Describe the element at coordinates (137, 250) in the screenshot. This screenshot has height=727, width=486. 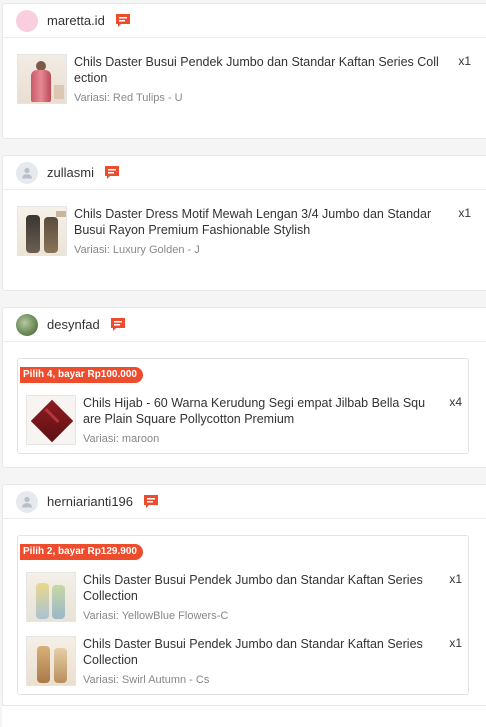
I see `product-variant: Variasi: Luxury Golden - J` at that location.